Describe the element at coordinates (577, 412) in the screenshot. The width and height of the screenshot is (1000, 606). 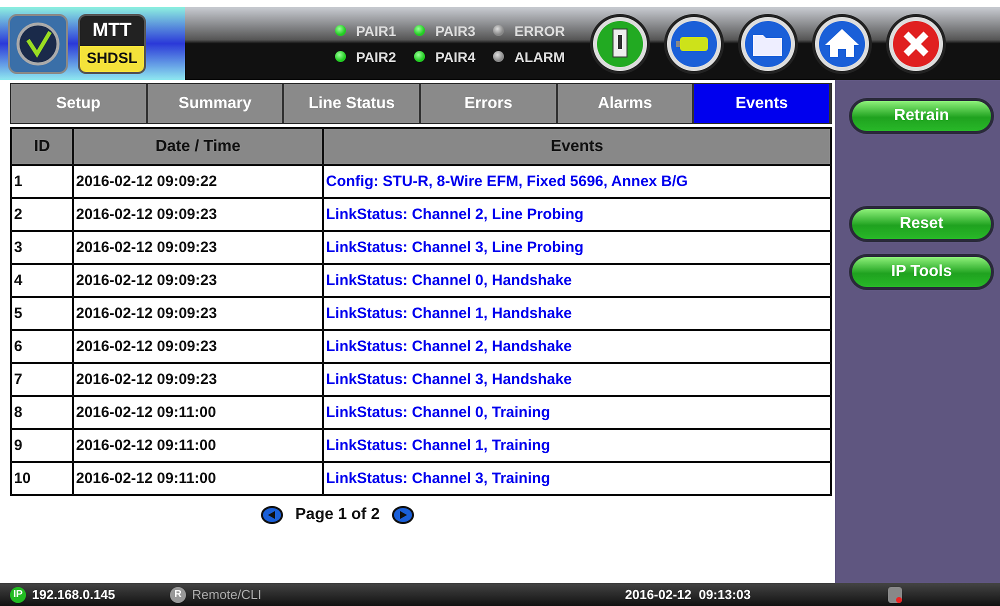
I see `table-cell: LinkStatus: Channel 0, Training` at that location.